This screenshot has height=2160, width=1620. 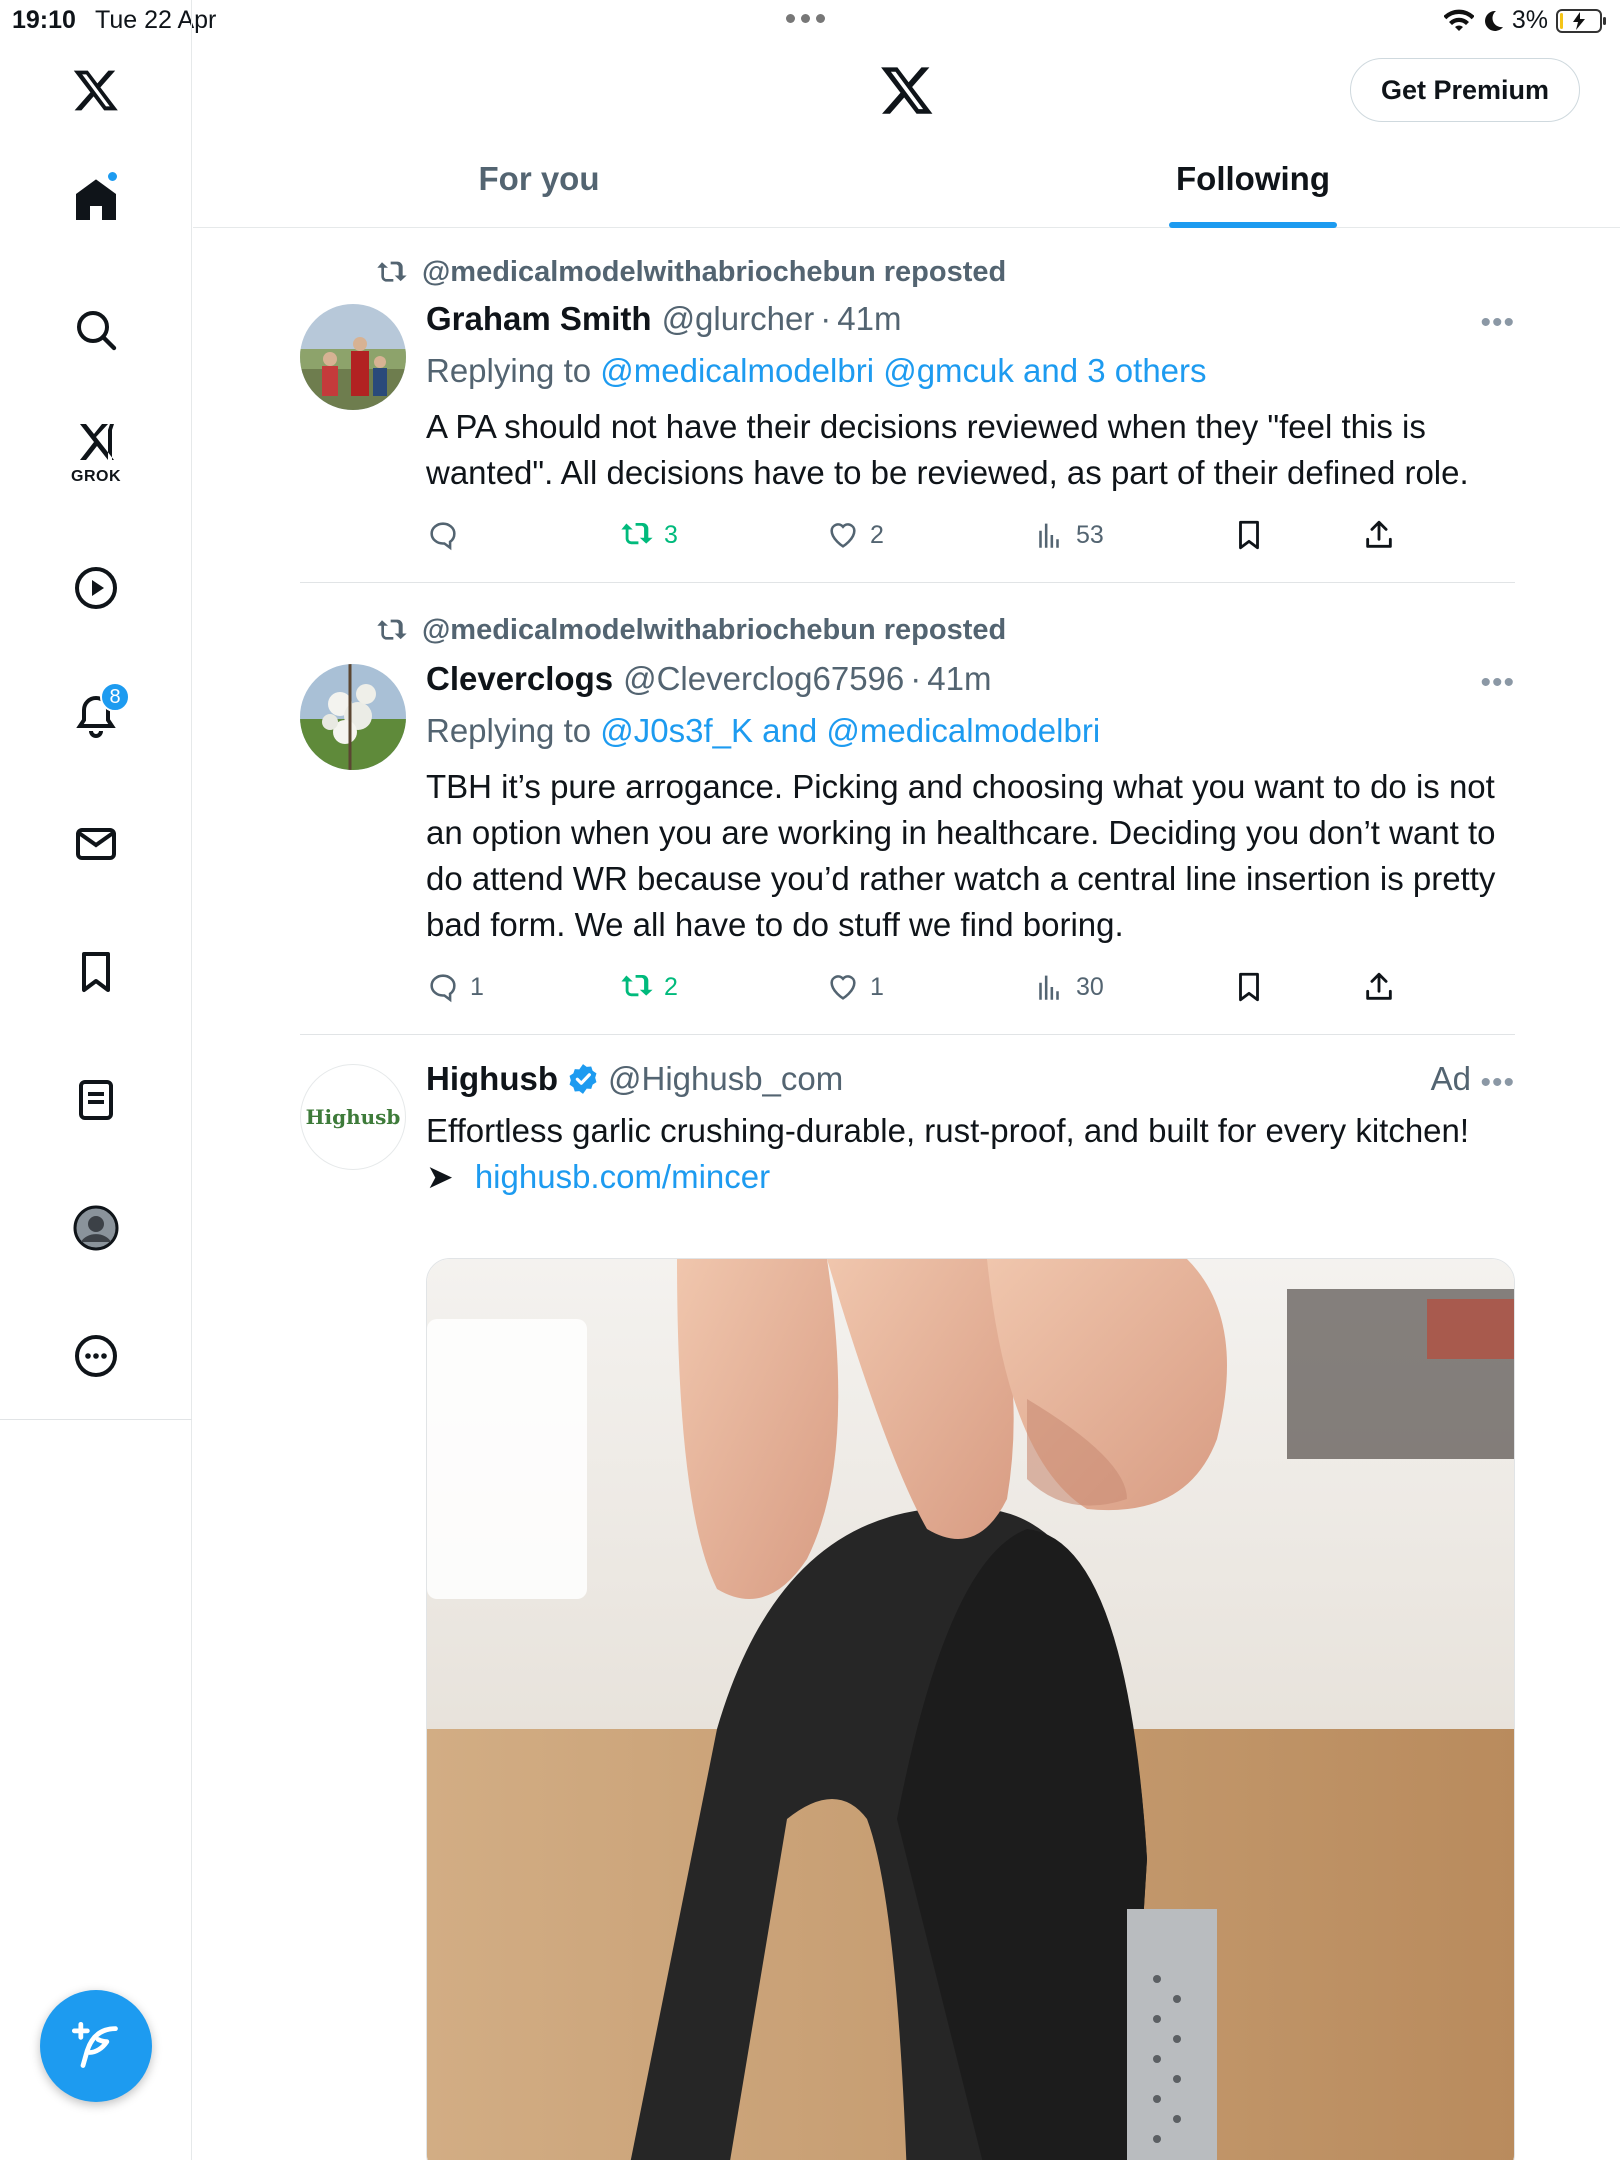 I want to click on notifications-bell-icon: 8, so click(x=96, y=716).